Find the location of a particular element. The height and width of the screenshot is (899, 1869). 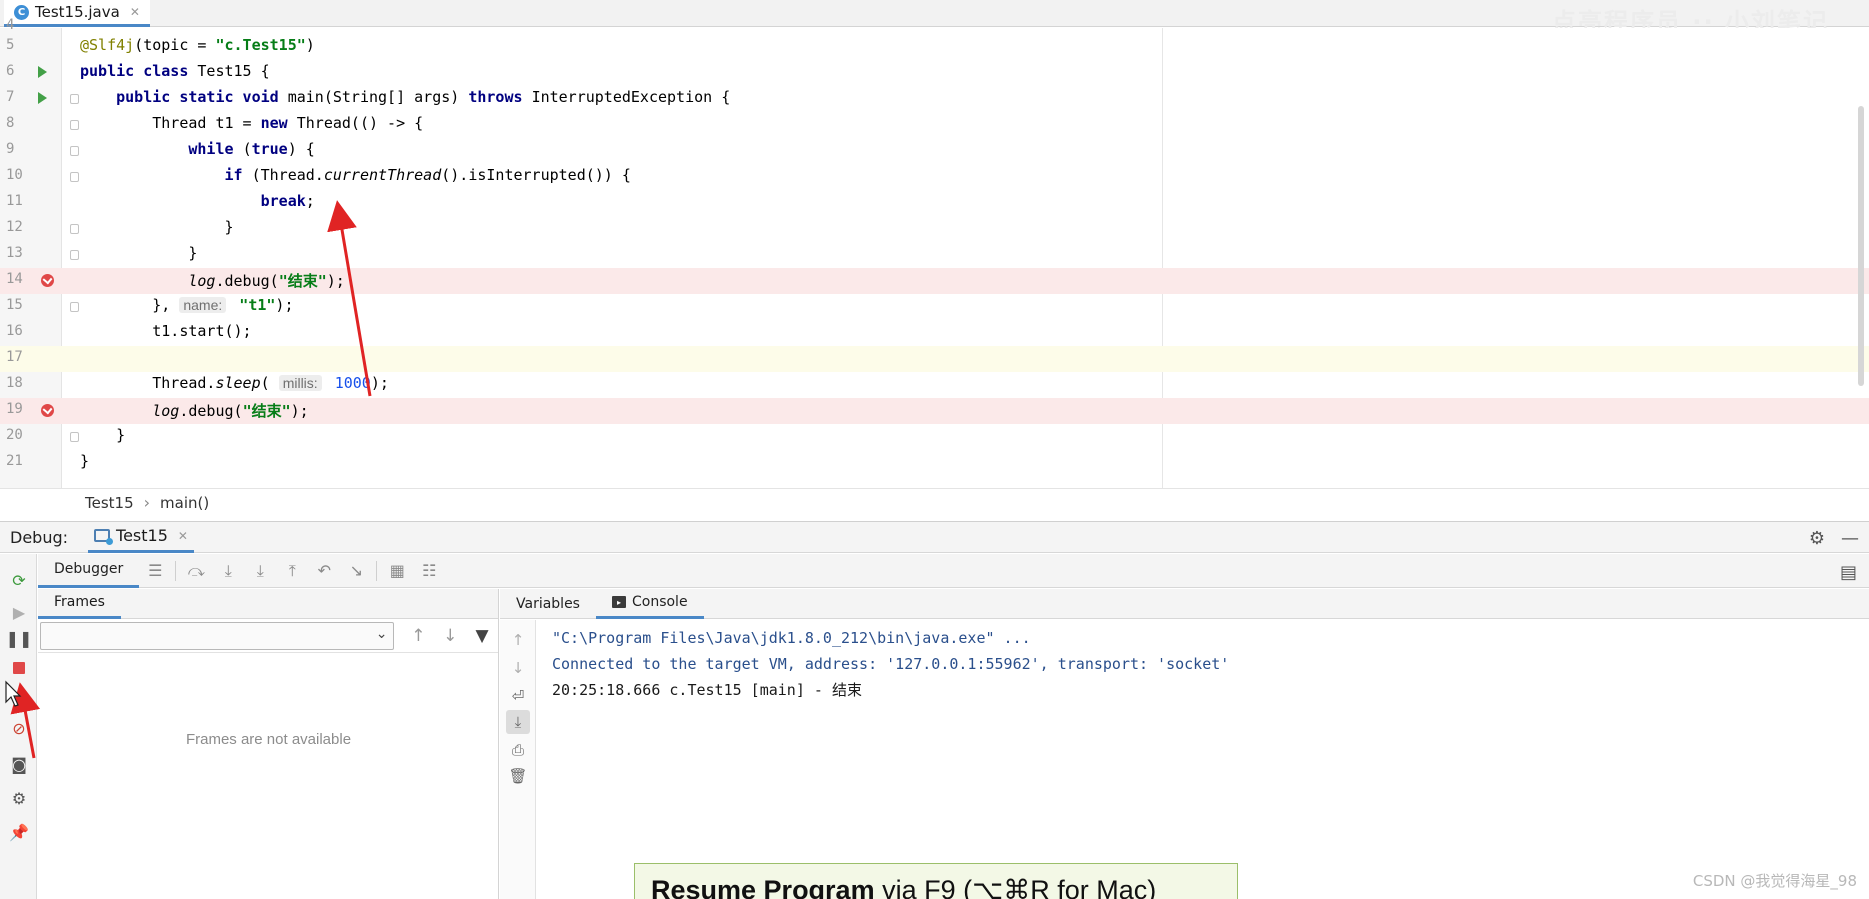

code-line: 6 public class Test15 { is located at coordinates (138, 71).